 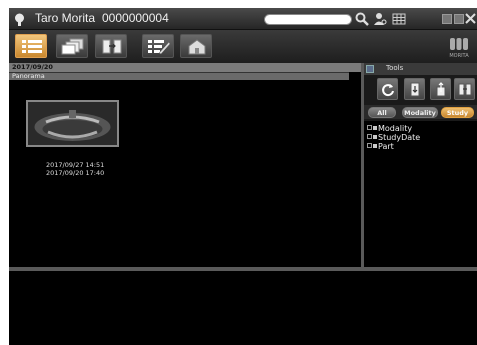 What do you see at coordinates (19, 19) in the screenshot?
I see `app-logo-icon` at bounding box center [19, 19].